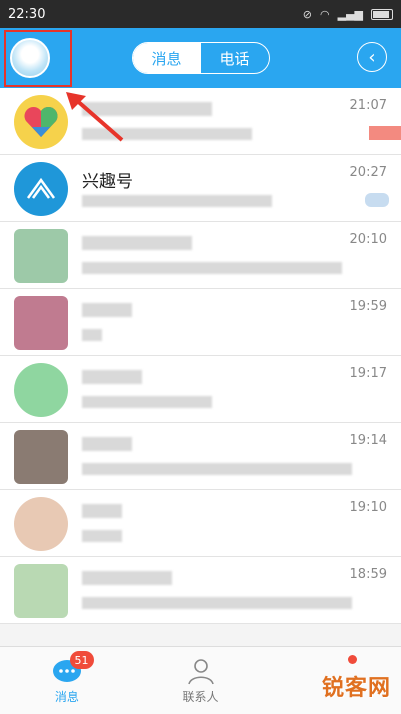 The height and width of the screenshot is (714, 401). Describe the element at coordinates (81, 660) in the screenshot. I see `unread-badge: 51` at that location.